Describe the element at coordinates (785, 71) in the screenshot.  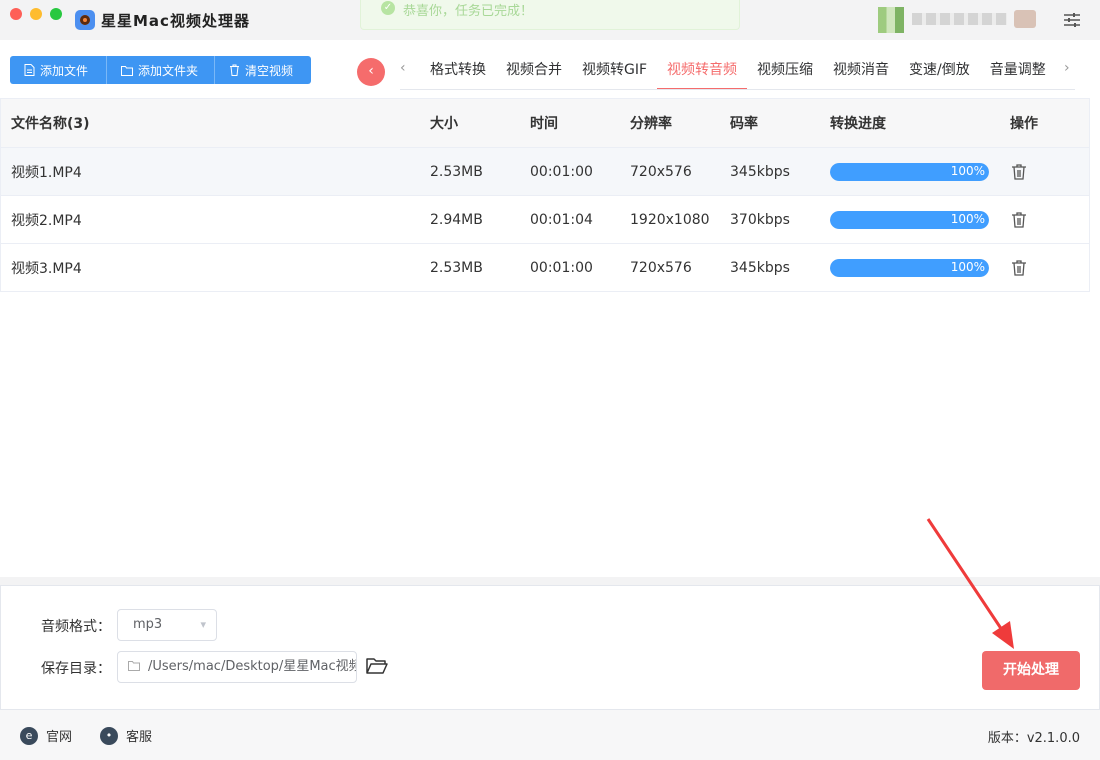
I see `tab-video-compress: 视频压缩` at that location.